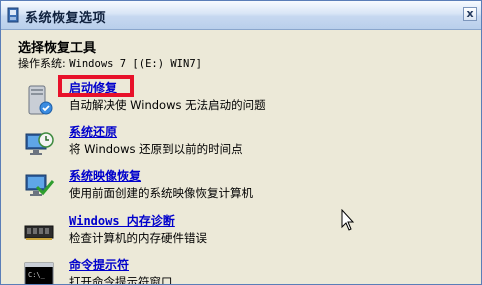  I want to click on recovery-disk-icon, so click(13, 15).